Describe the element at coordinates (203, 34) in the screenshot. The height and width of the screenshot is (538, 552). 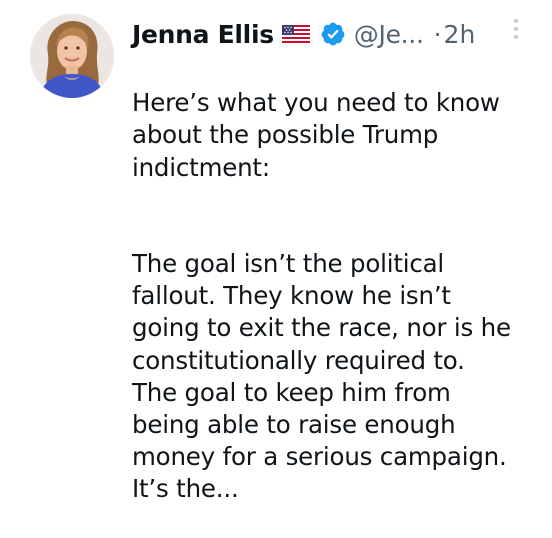
I see `display-name: Jenna Ellis` at that location.